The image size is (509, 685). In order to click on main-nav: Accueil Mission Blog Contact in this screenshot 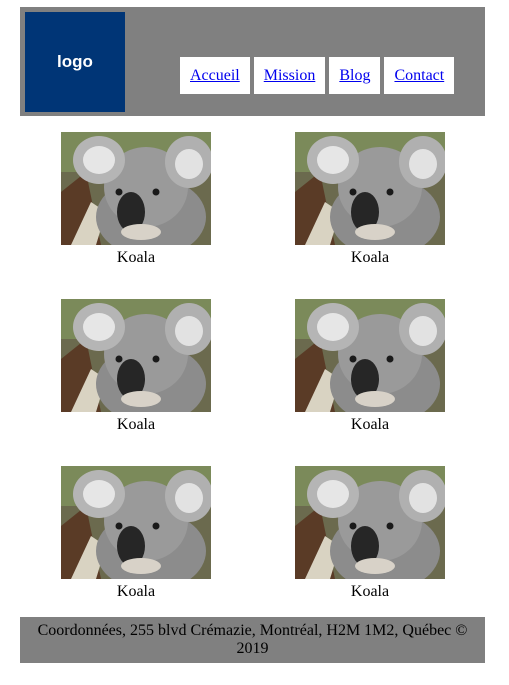, I will do `click(317, 75)`.